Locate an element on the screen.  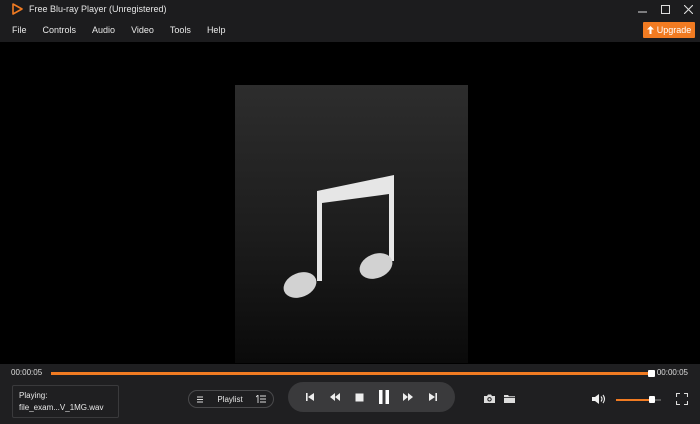
upgrade-button: Upgrade is located at coordinates (669, 30).